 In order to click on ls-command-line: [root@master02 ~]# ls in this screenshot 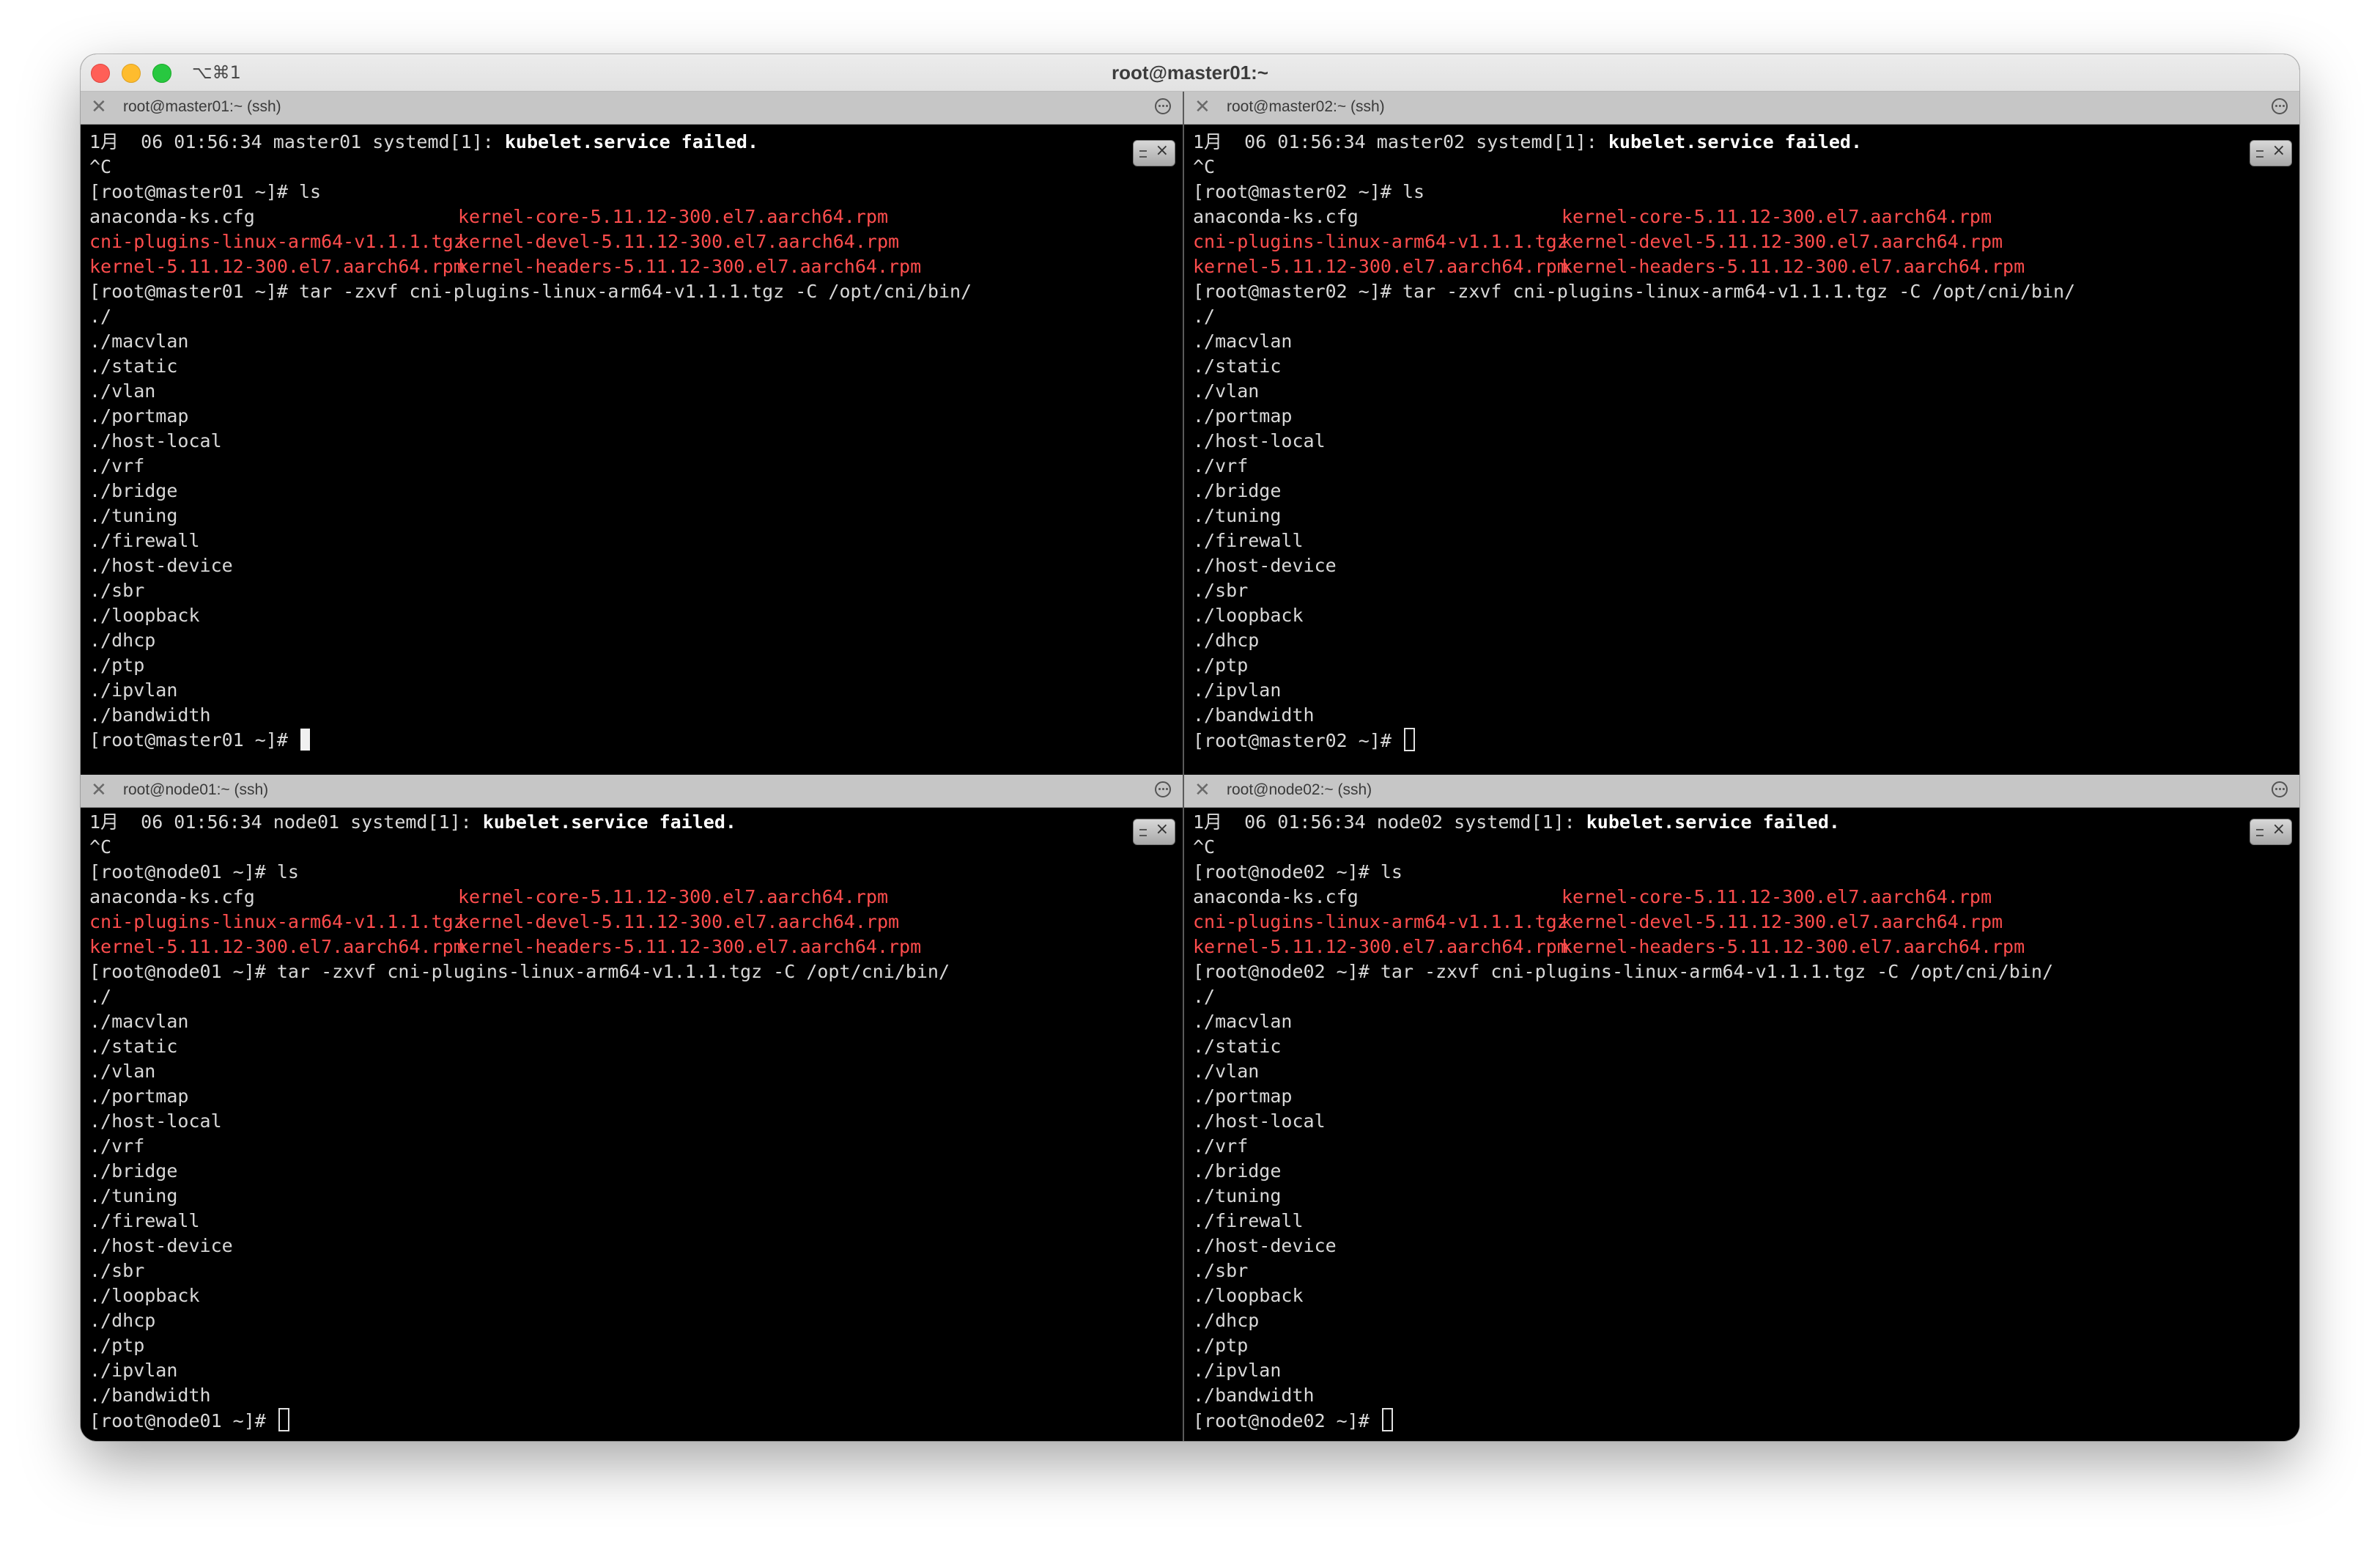, I will do `click(1309, 191)`.